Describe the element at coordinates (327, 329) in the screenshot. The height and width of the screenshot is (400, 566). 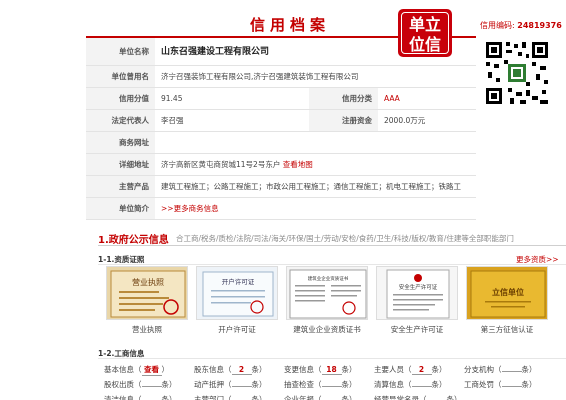
I see `construction-cert-caption: 建筑业企业资质证书` at that location.